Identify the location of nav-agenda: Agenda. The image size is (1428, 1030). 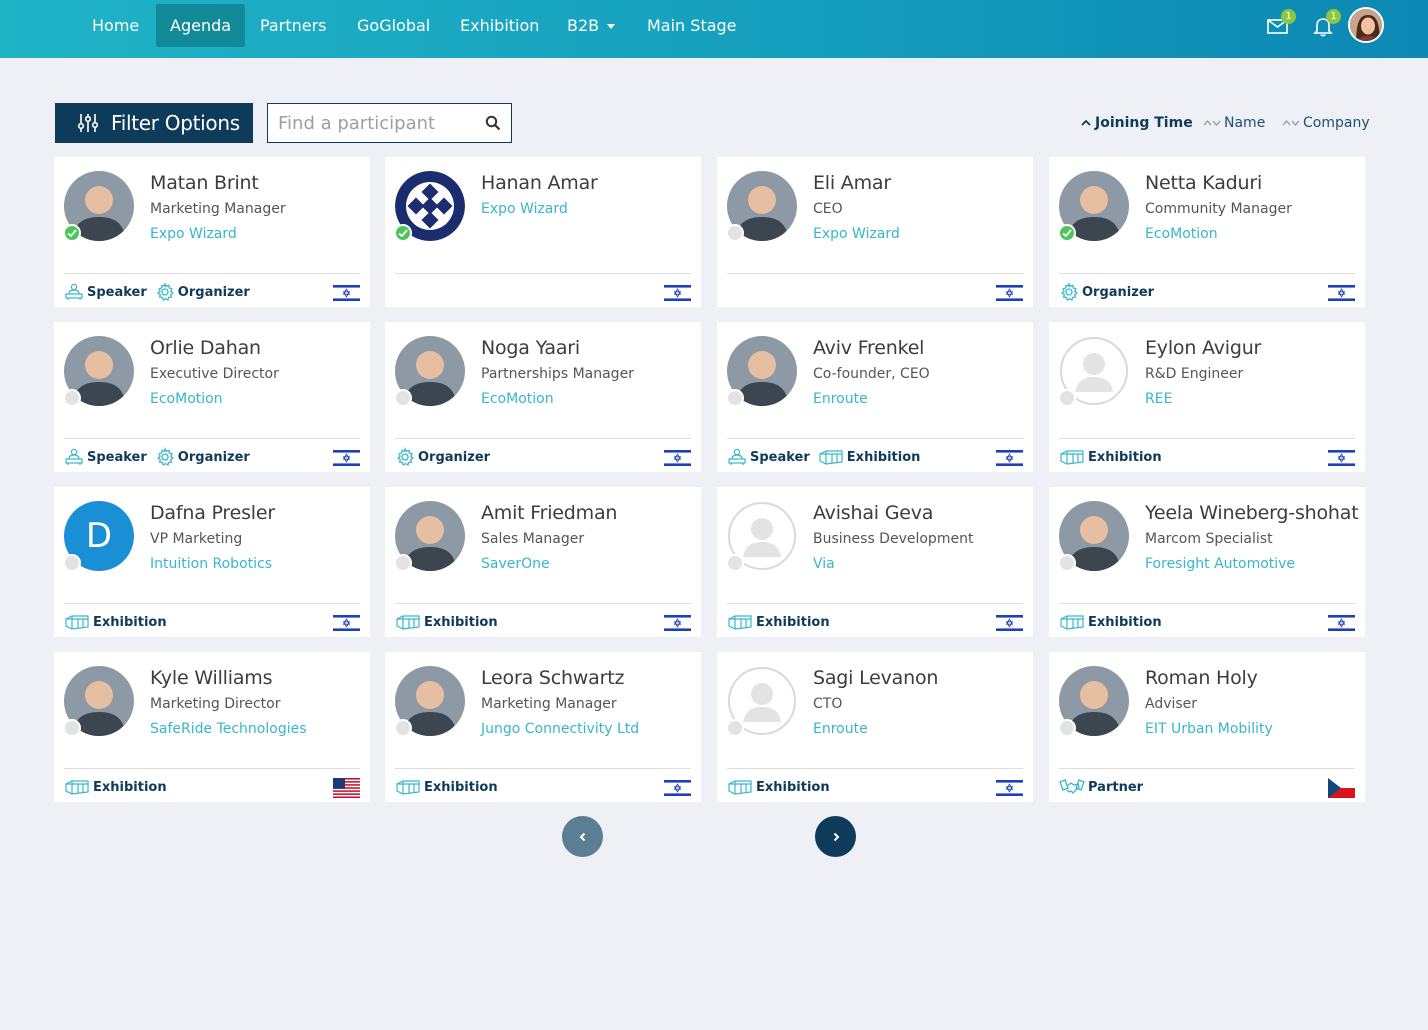
(201, 25).